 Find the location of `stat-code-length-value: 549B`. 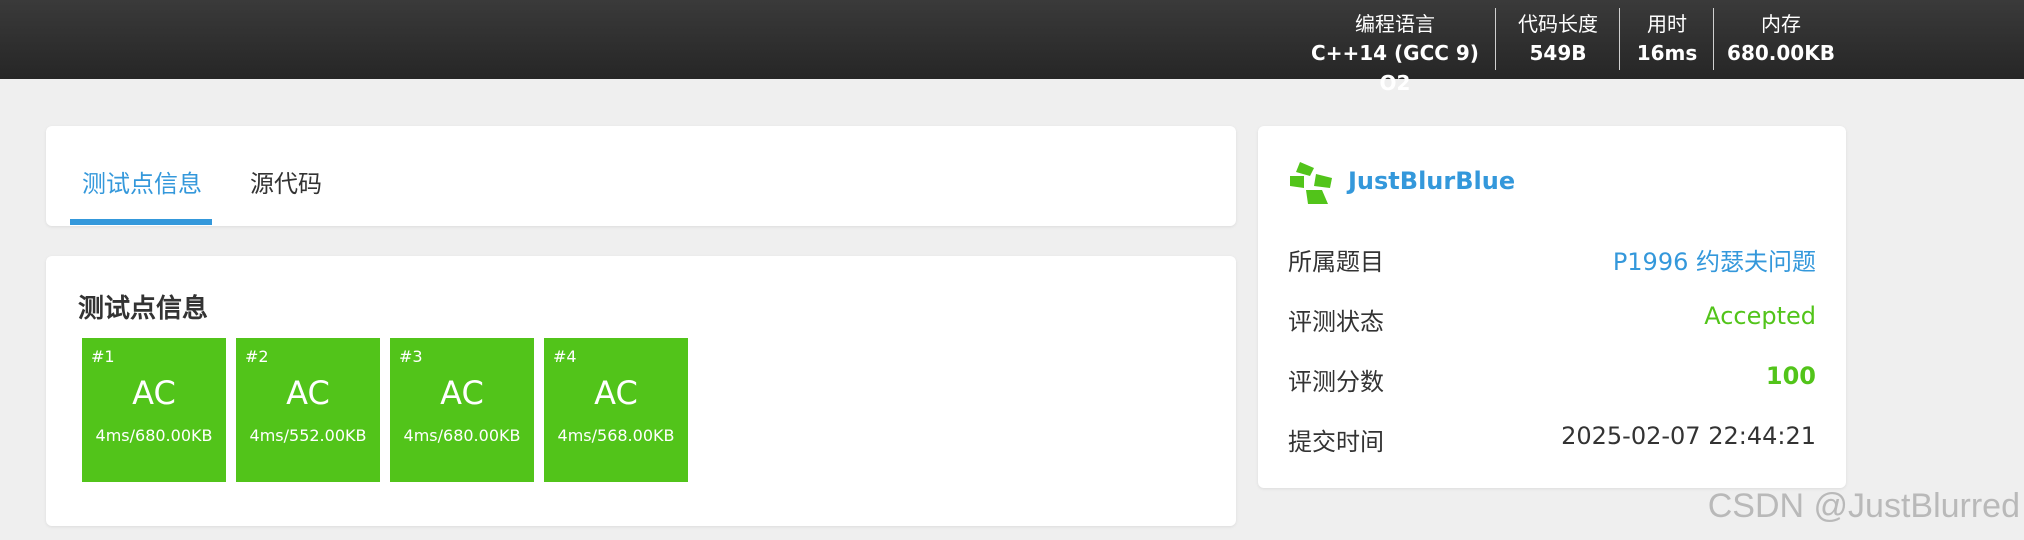

stat-code-length-value: 549B is located at coordinates (1558, 53).